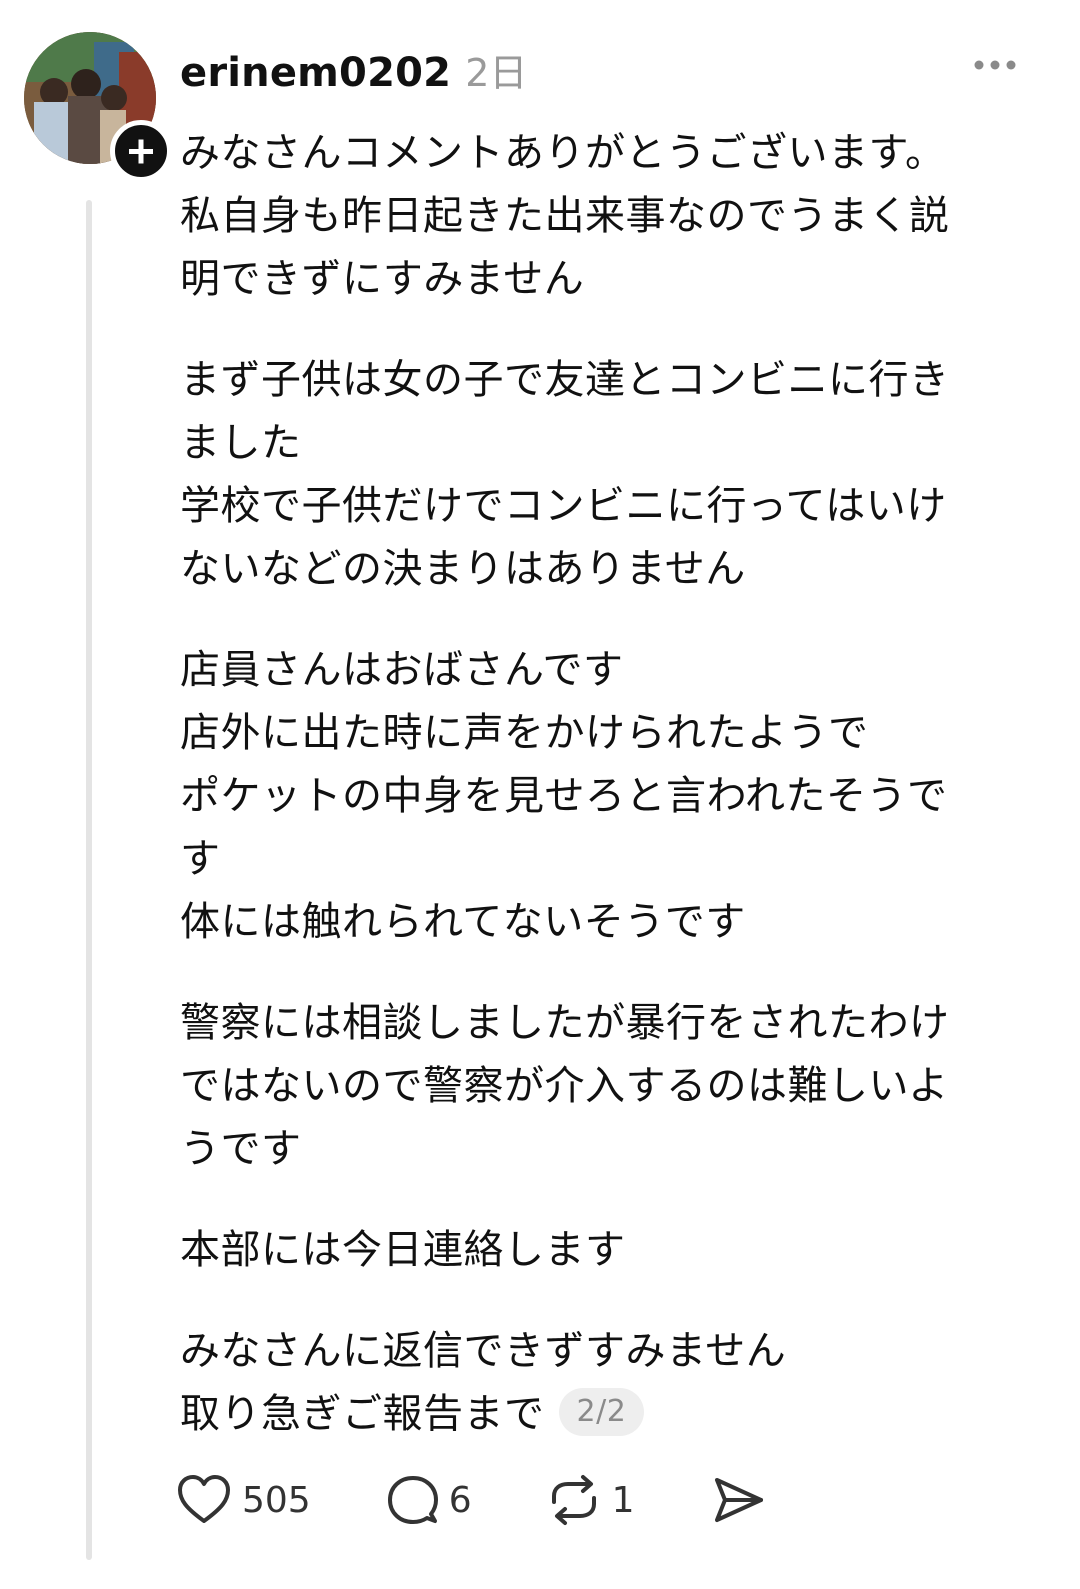  Describe the element at coordinates (565, 380) in the screenshot. I see `text-line: まず子供は女の子で友達とコンビニに行き` at that location.